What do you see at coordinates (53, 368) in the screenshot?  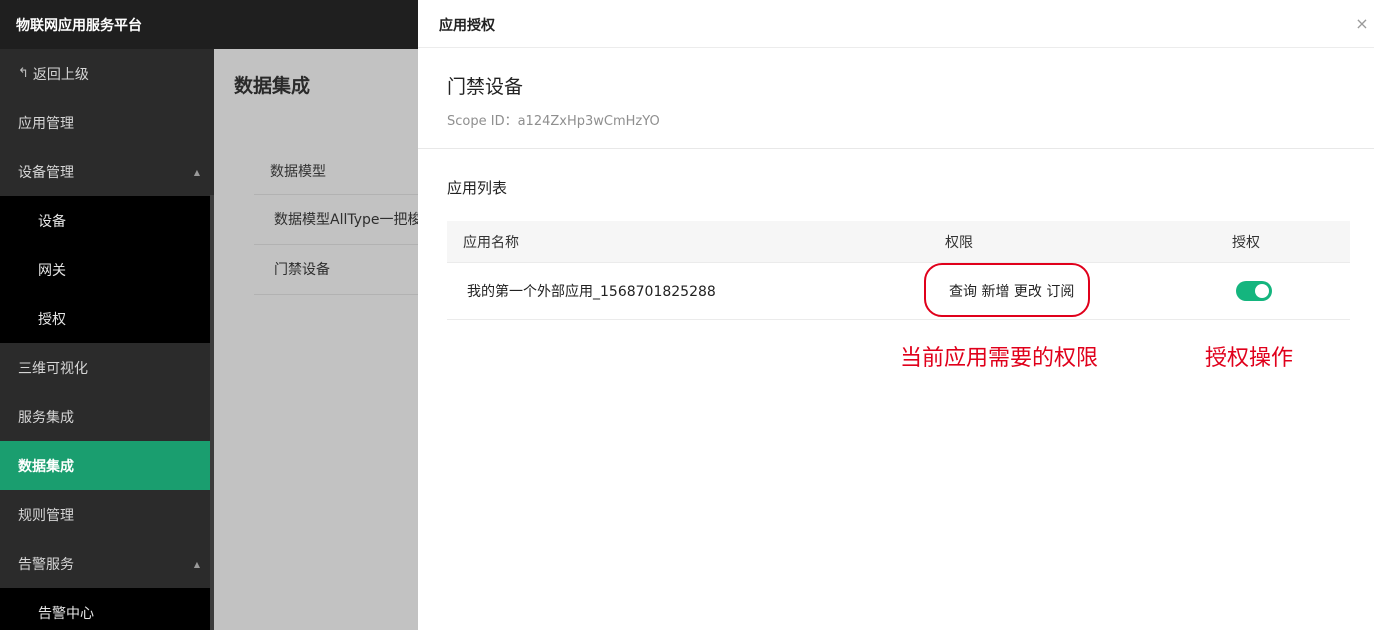 I see `sidebar-item-label: 三维可视化` at bounding box center [53, 368].